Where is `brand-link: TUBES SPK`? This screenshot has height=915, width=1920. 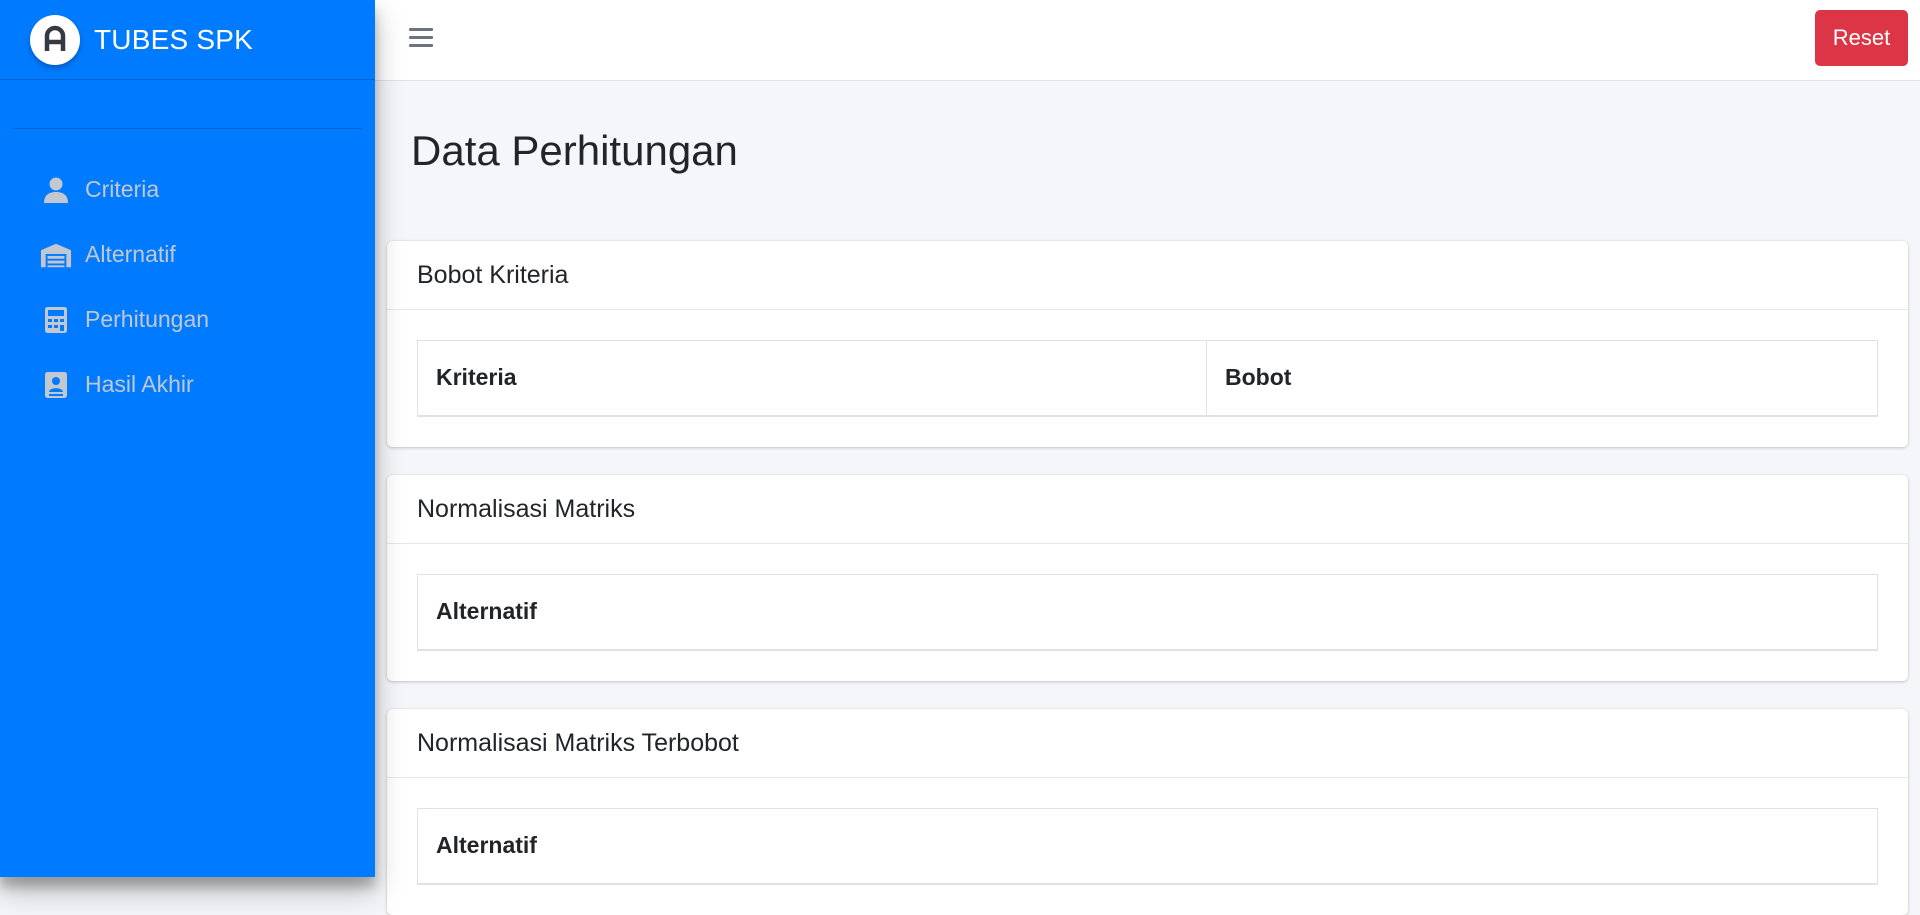 brand-link: TUBES SPK is located at coordinates (187, 40).